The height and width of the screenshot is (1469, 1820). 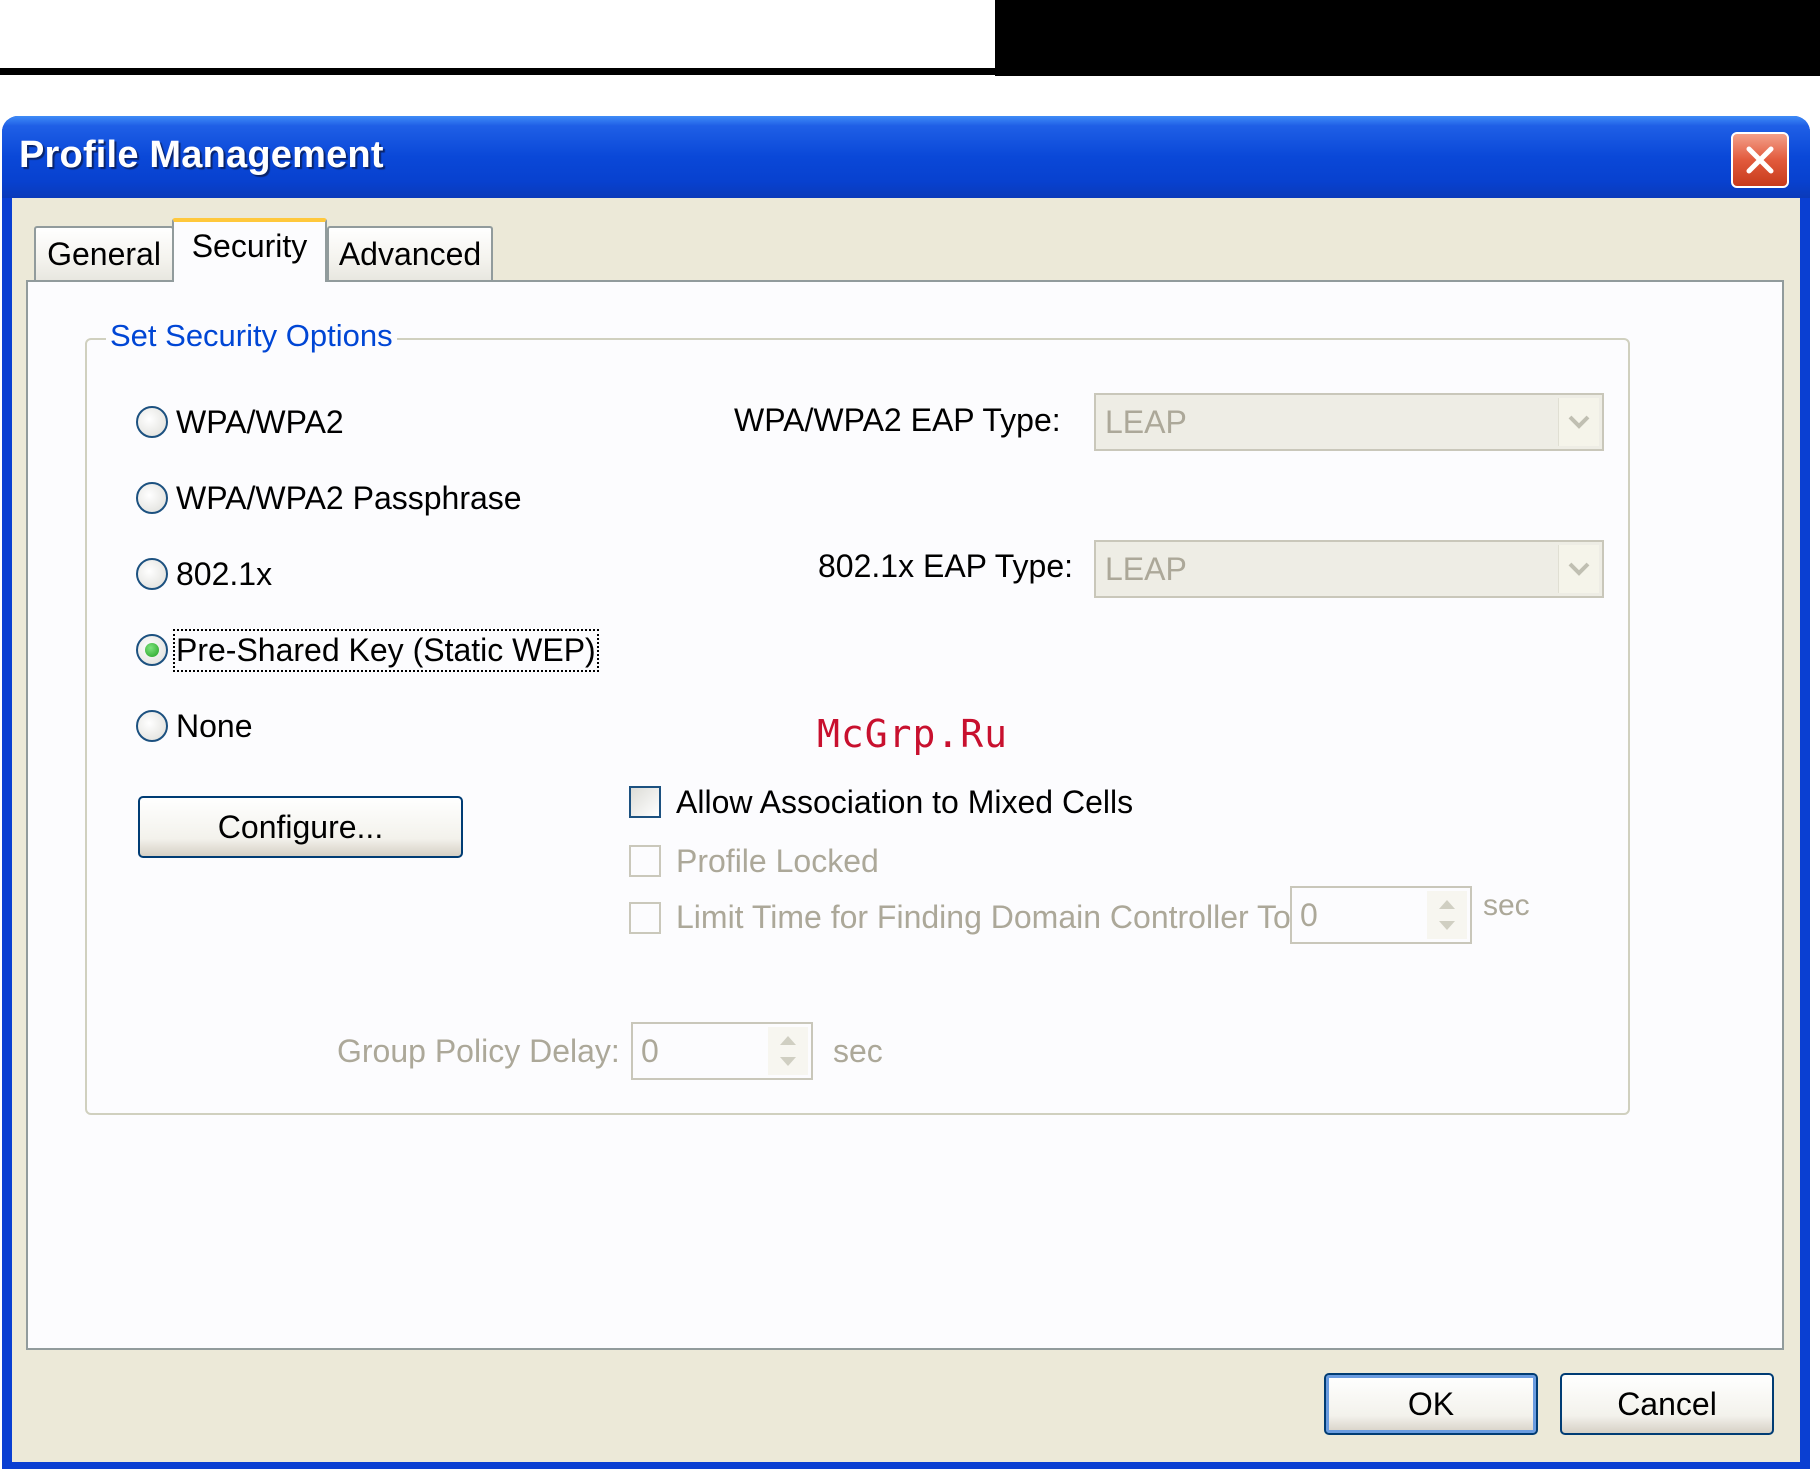 I want to click on wpa-eap-type-select: LEAP, so click(x=1349, y=422).